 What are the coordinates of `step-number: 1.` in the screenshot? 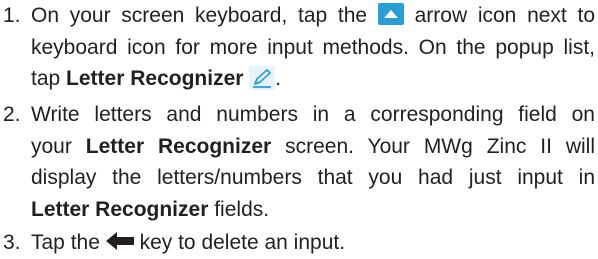 It's located at (12, 15).